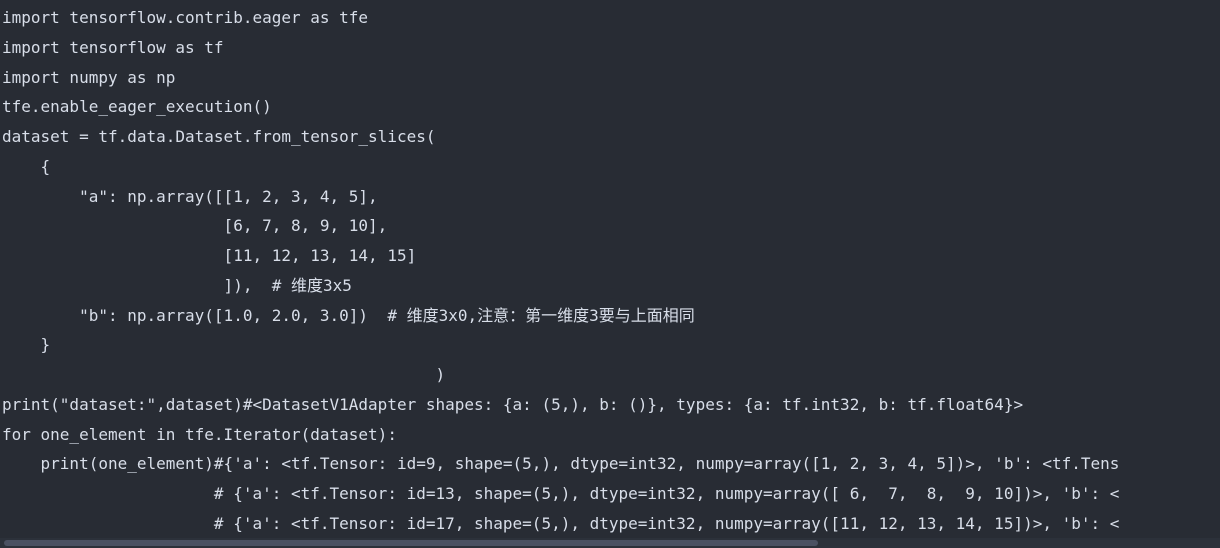  Describe the element at coordinates (195, 226) in the screenshot. I see `code-line: [6, 7, 8, 9, 10],` at that location.